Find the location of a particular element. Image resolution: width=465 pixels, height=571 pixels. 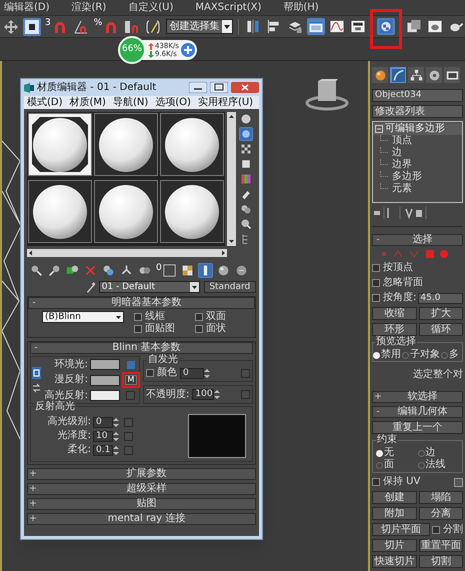

menu-item: 渲染(R) is located at coordinates (89, 7).